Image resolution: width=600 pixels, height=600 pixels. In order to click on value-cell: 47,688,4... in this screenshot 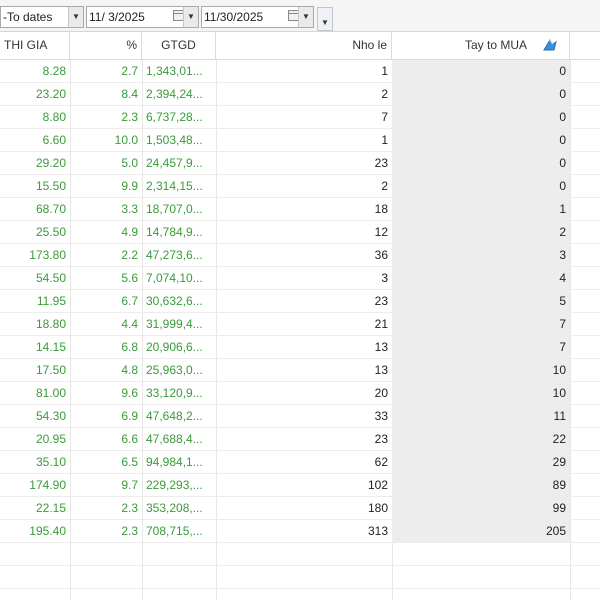, I will do `click(174, 439)`.